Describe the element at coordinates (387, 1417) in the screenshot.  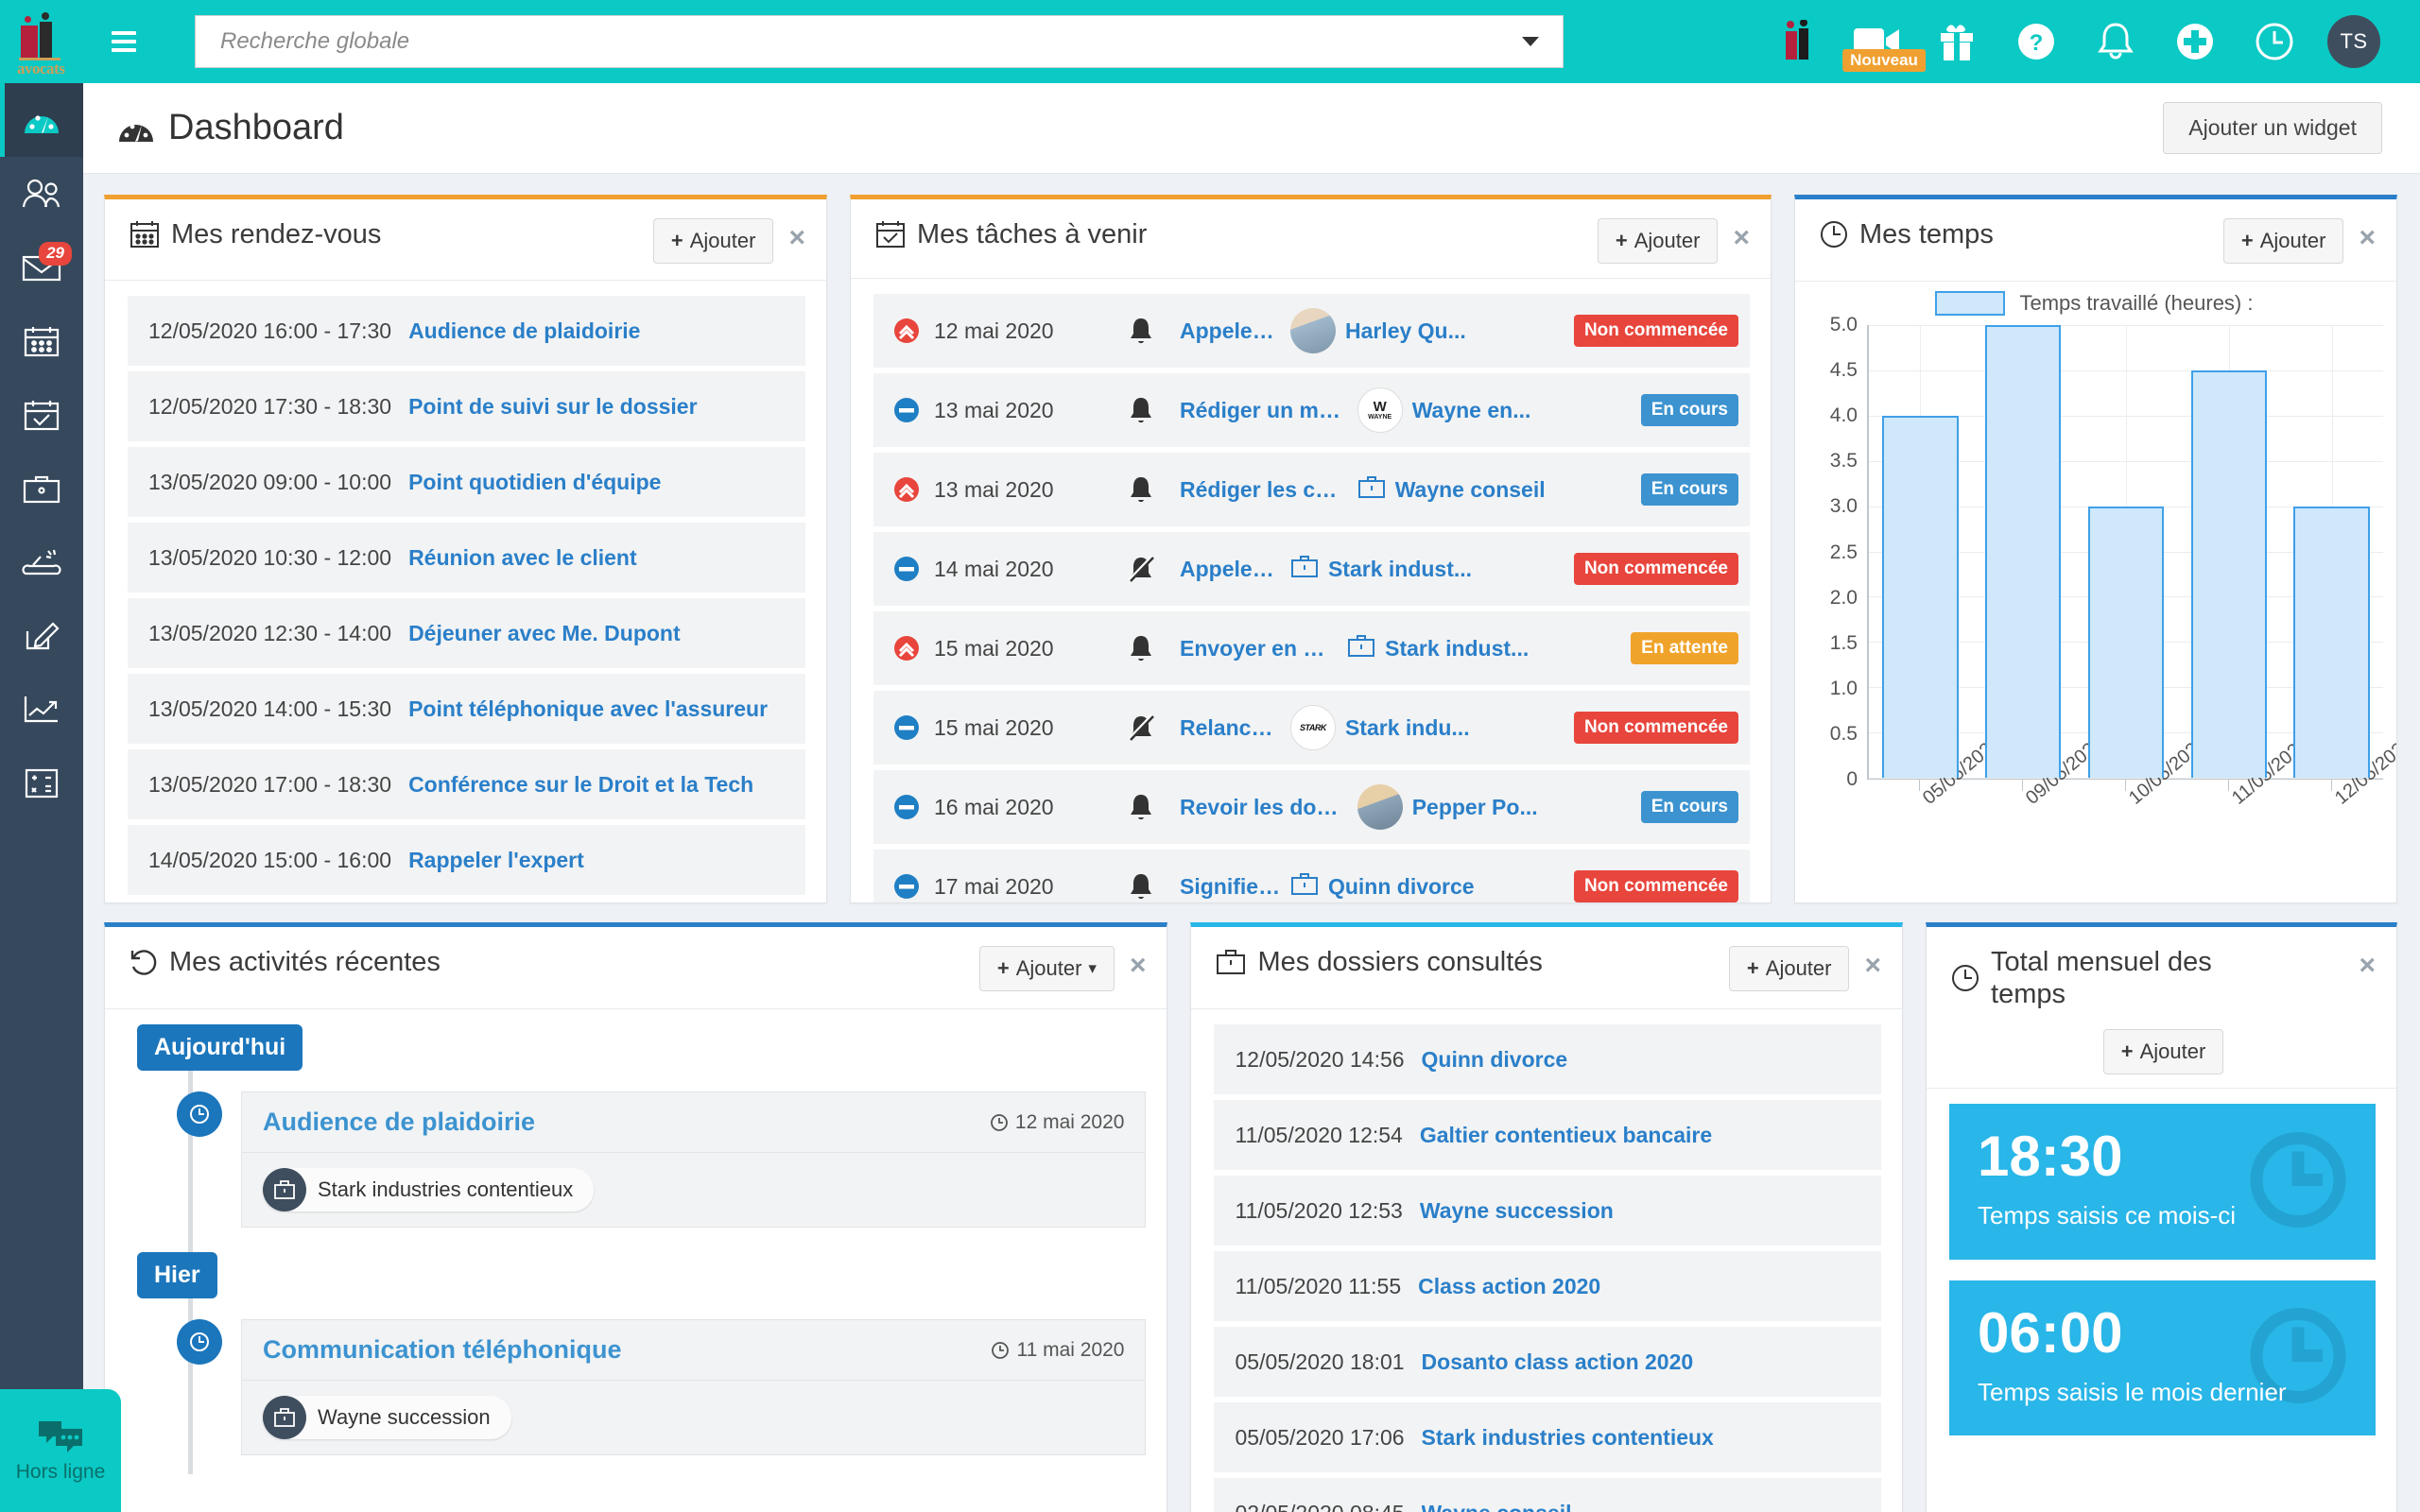
I see `activity-folder-tag: Wayne succession` at that location.